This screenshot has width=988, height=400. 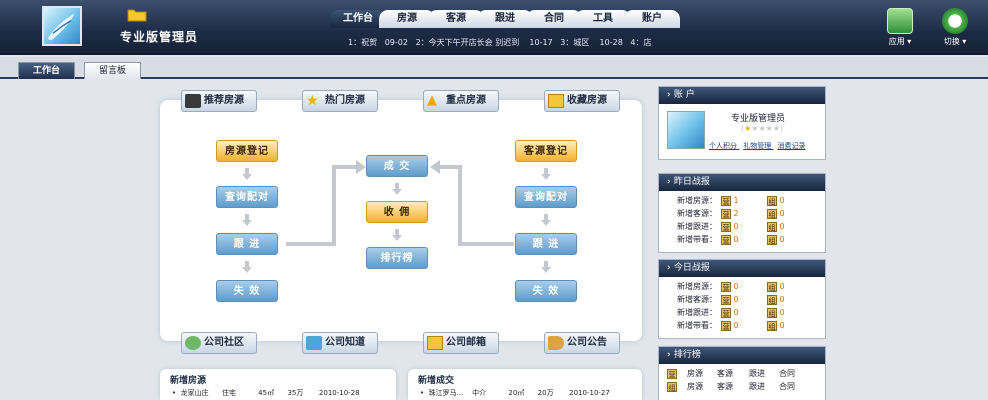 What do you see at coordinates (47, 70) in the screenshot?
I see `tab-workbench-page: 工作台` at bounding box center [47, 70].